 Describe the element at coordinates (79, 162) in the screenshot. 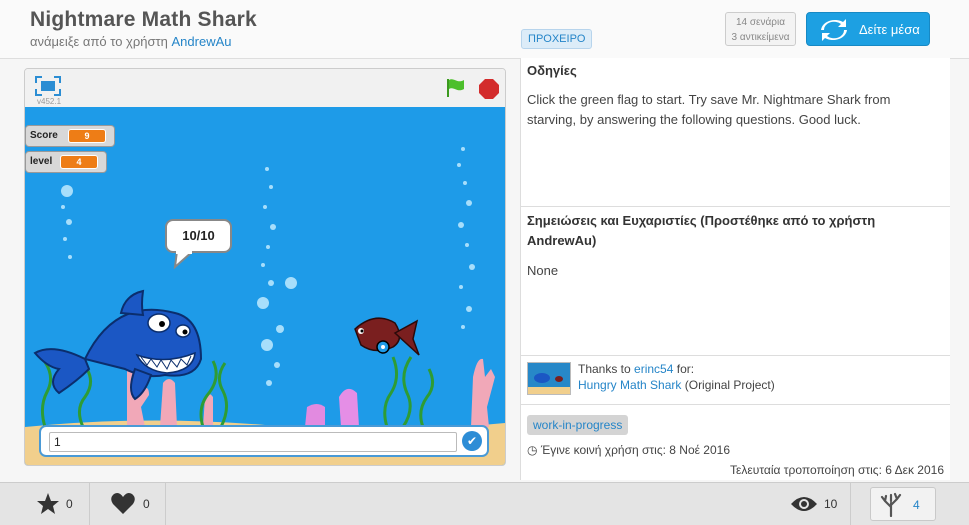

I see `monitor-level-value: 4` at that location.